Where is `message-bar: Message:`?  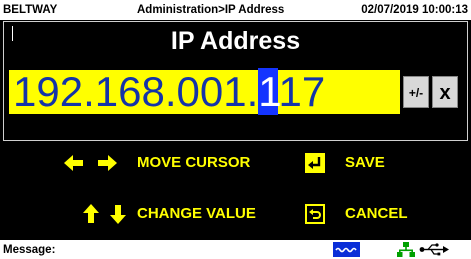
message-bar: Message: is located at coordinates (235, 249).